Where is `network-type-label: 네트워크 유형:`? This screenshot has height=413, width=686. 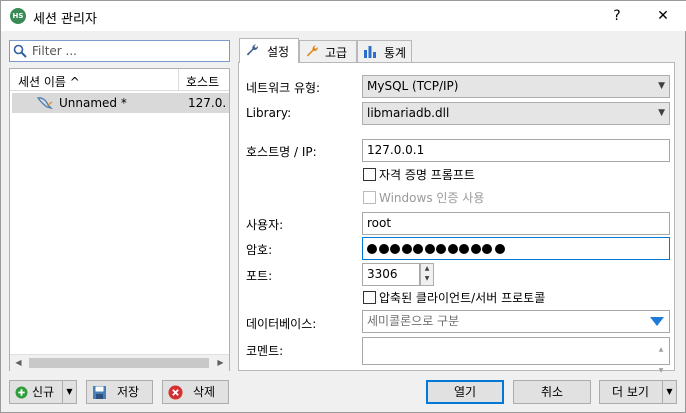
network-type-label: 네트워크 유형: is located at coordinates (283, 88).